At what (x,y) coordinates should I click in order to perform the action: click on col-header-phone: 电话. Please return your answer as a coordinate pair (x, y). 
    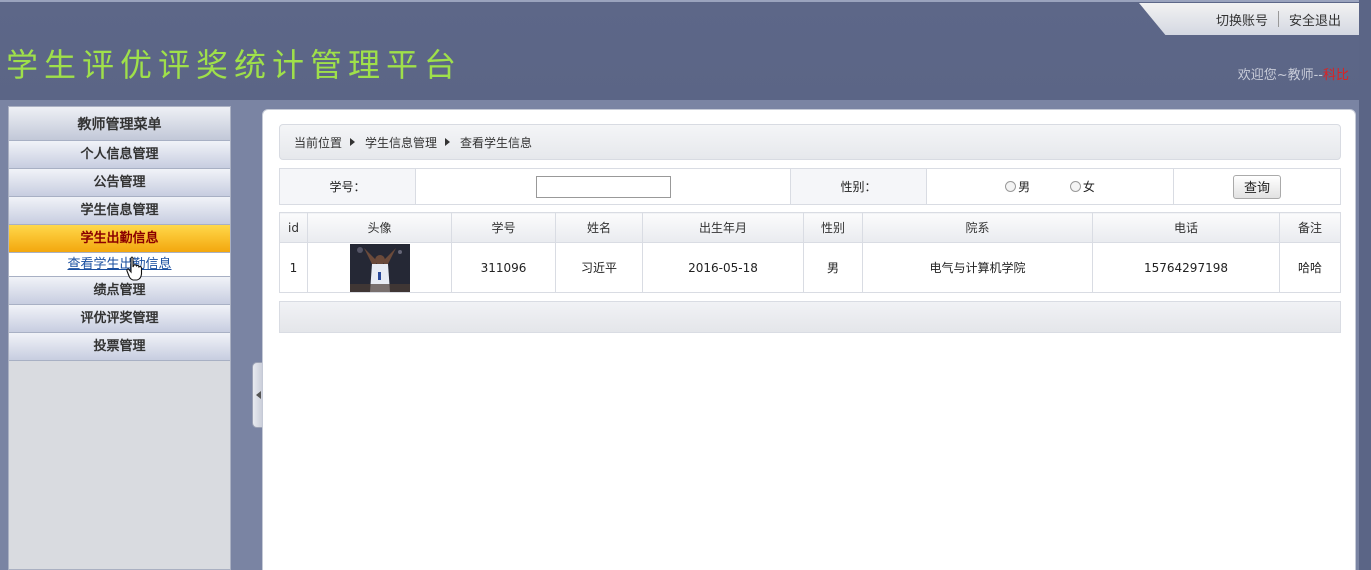
    Looking at the image, I should click on (1186, 227).